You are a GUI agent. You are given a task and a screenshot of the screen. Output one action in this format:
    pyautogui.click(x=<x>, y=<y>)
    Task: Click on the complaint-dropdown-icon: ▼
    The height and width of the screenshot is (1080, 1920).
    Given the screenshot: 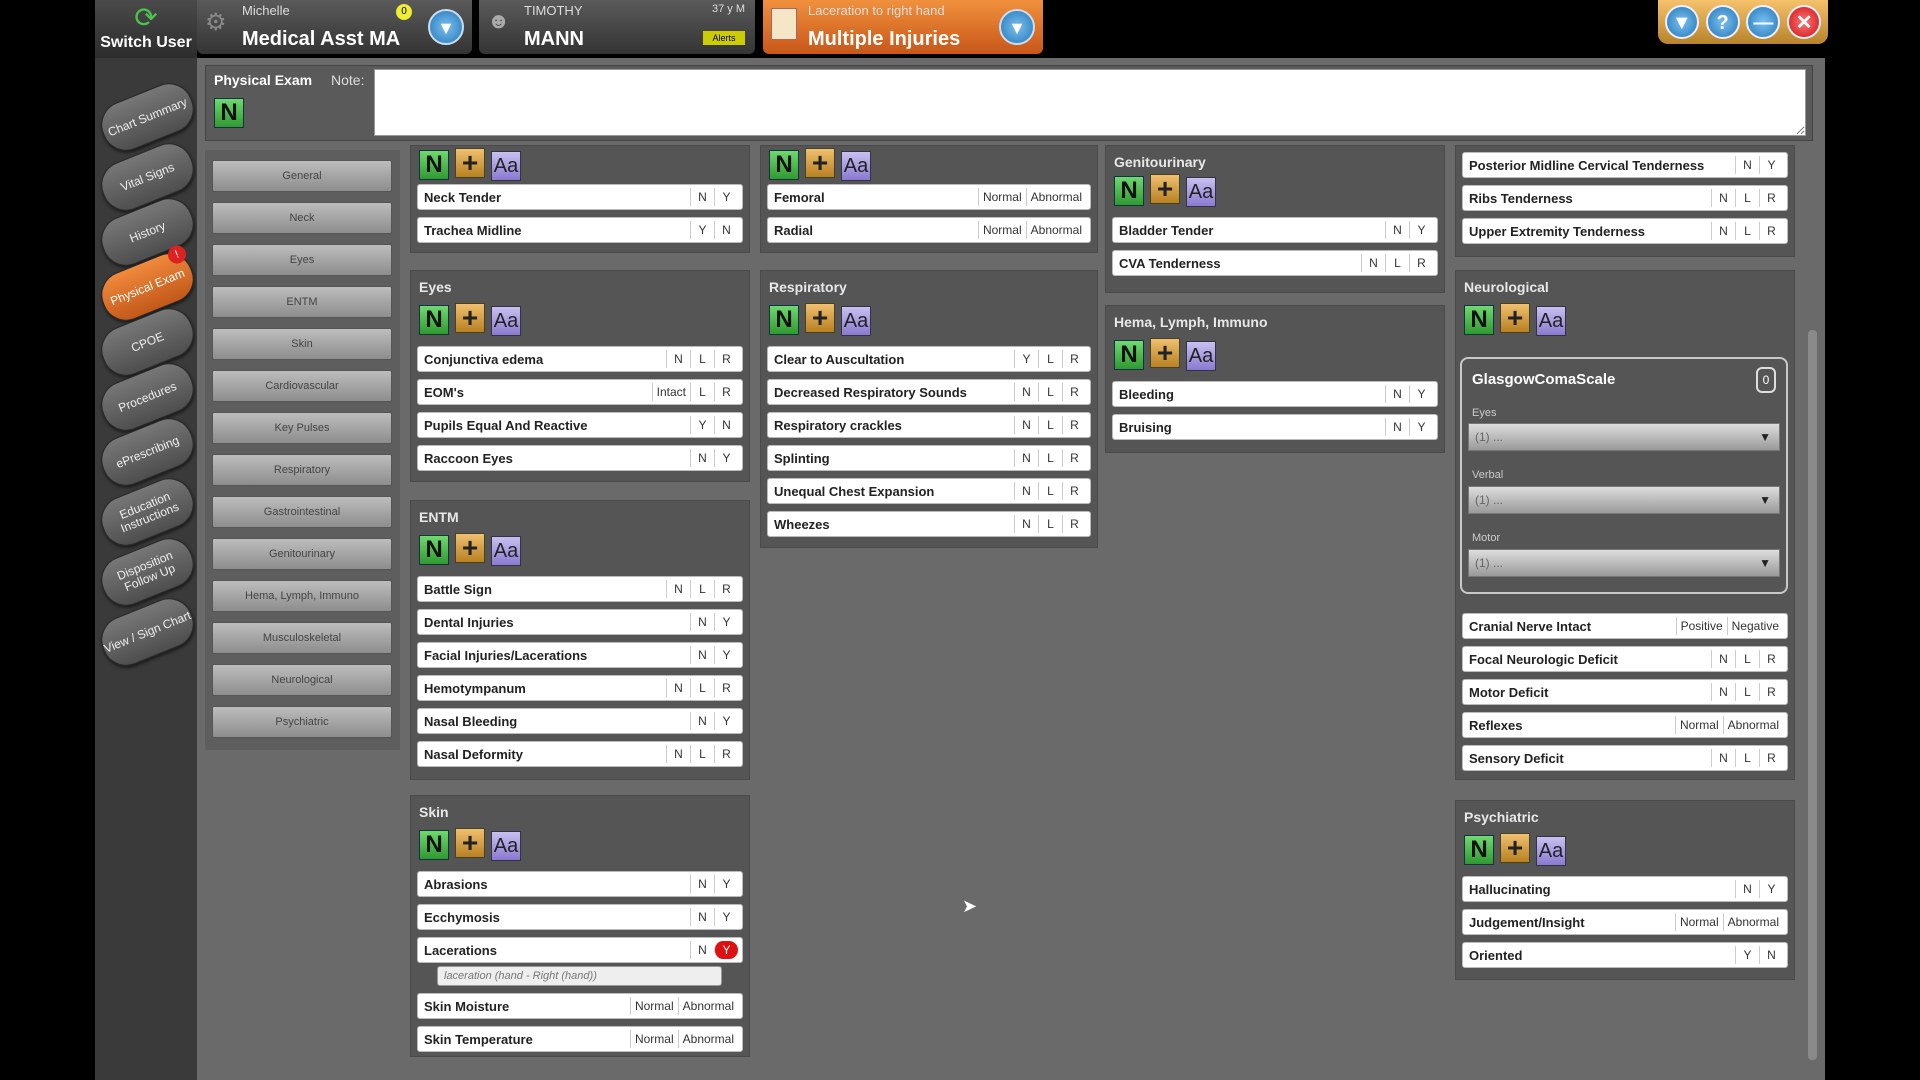 What is the action you would take?
    pyautogui.click(x=1017, y=27)
    